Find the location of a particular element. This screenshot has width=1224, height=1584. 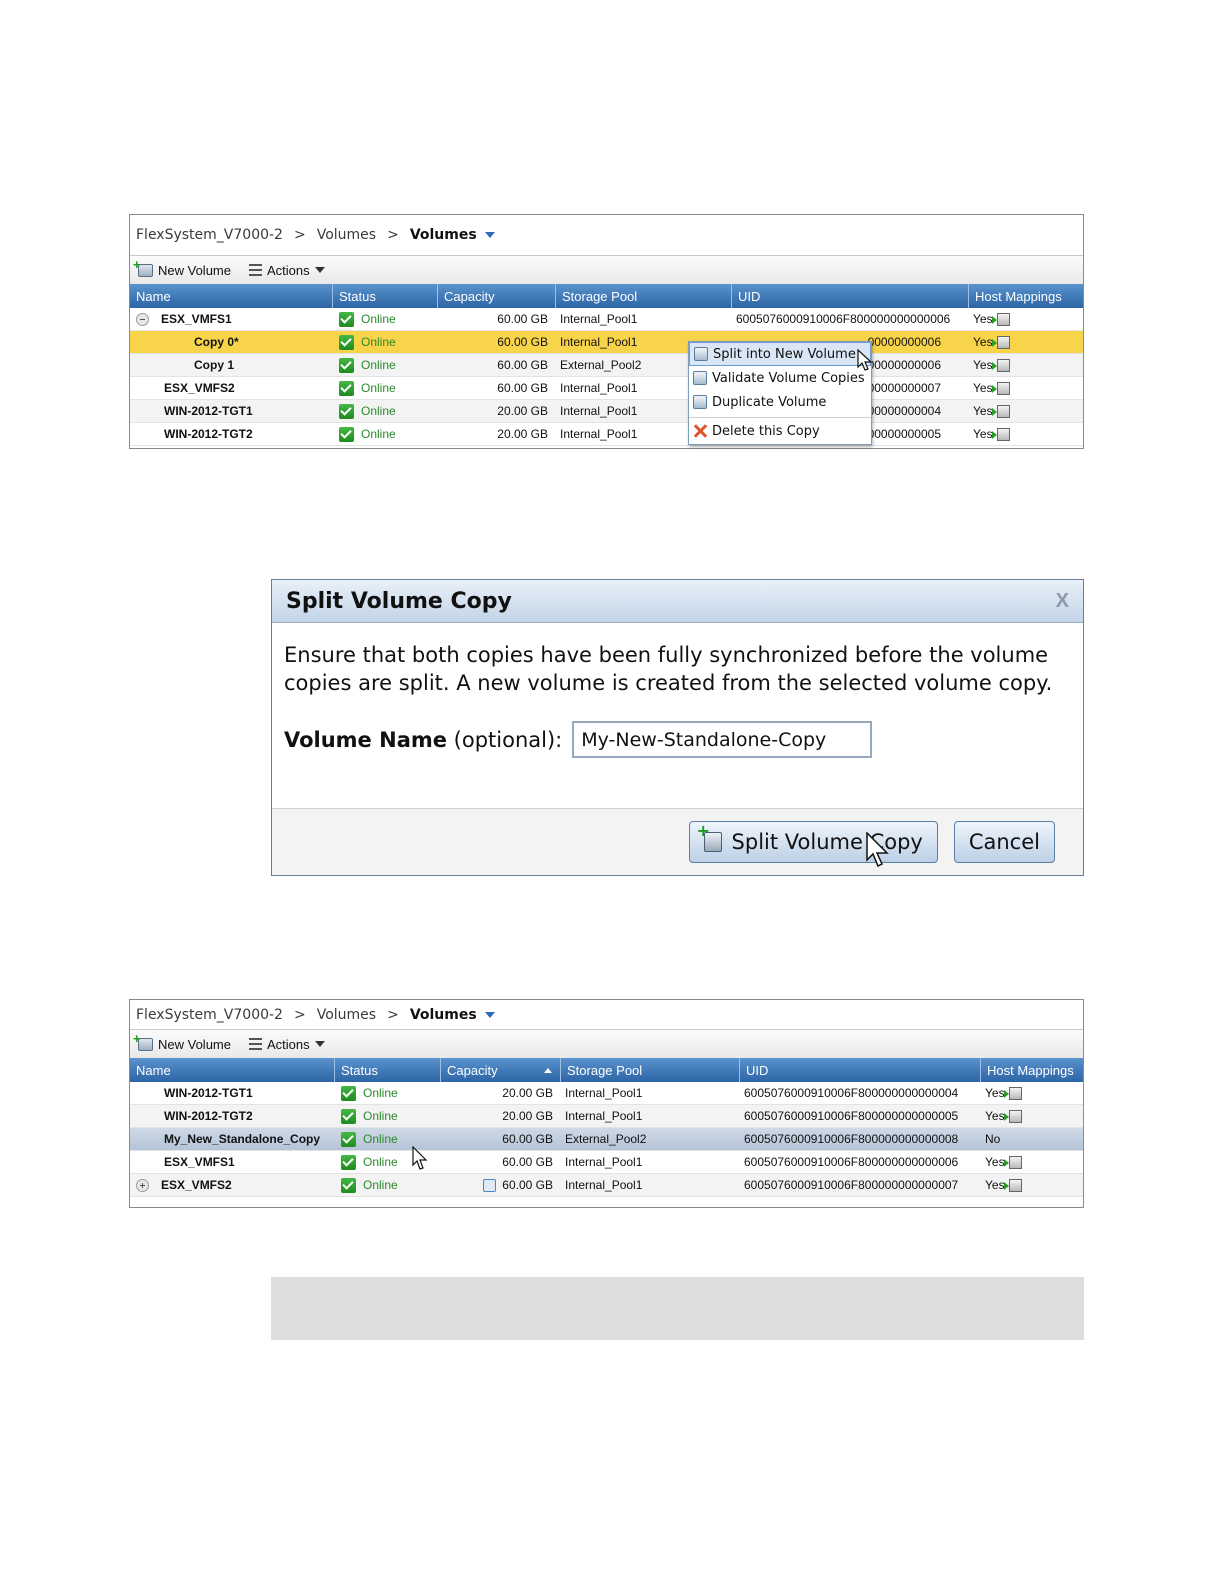

volume-name-input is located at coordinates (722, 739).